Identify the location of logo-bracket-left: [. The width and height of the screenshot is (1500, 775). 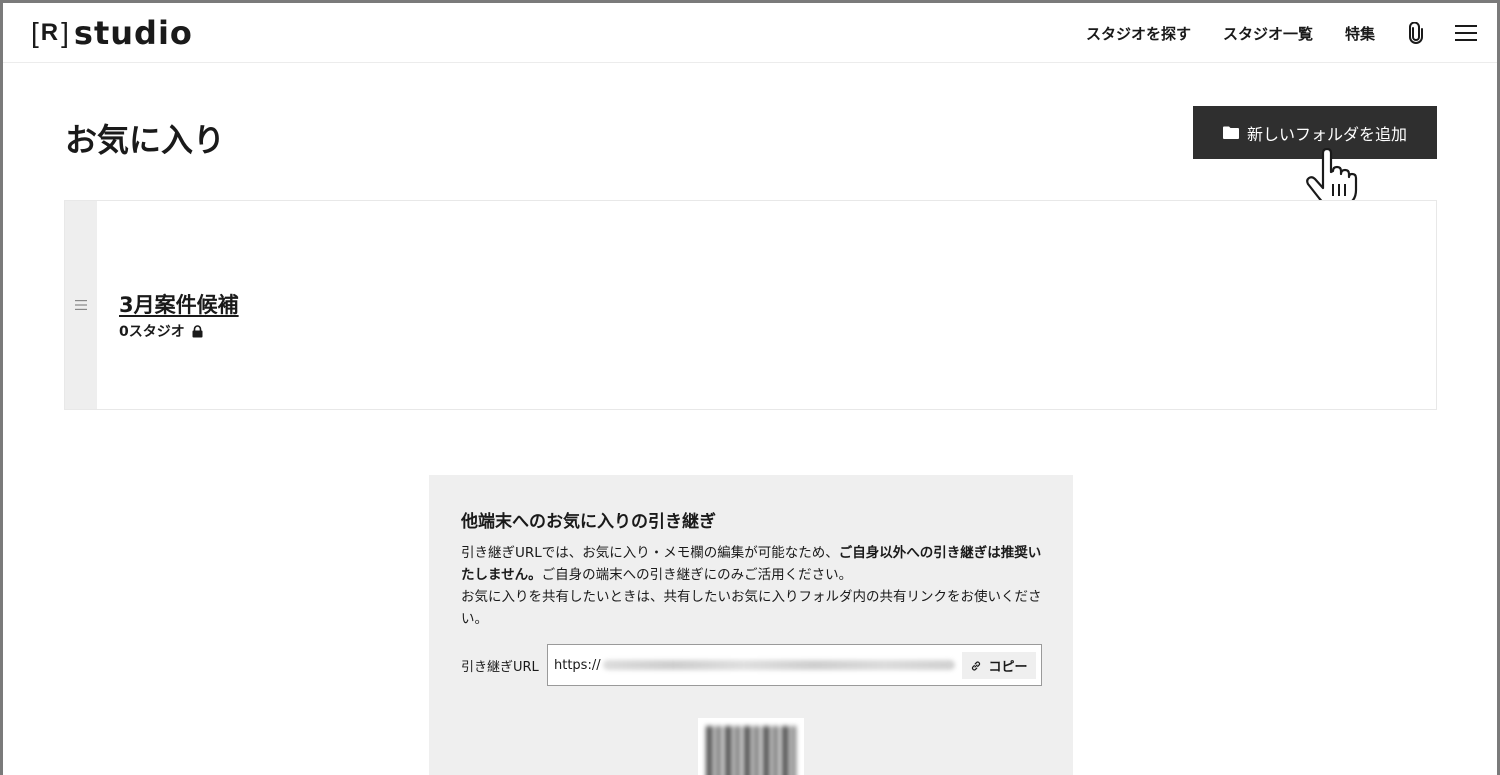
(35, 32).